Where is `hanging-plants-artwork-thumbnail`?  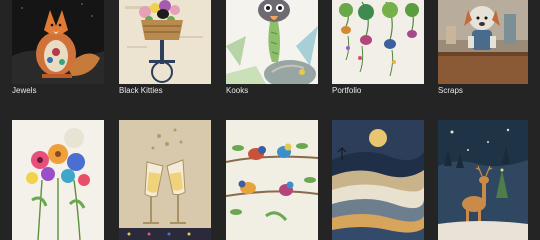 hanging-plants-artwork-thumbnail is located at coordinates (378, 42).